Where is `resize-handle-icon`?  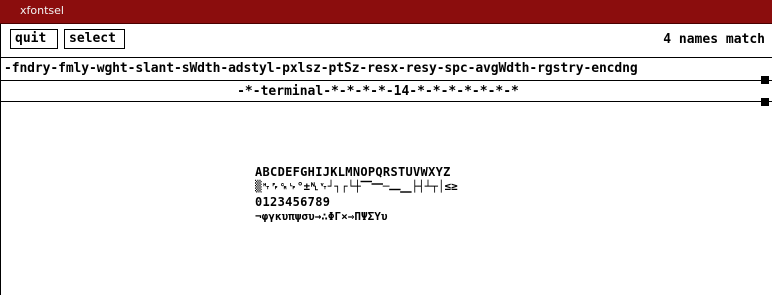
resize-handle-icon is located at coordinates (765, 102).